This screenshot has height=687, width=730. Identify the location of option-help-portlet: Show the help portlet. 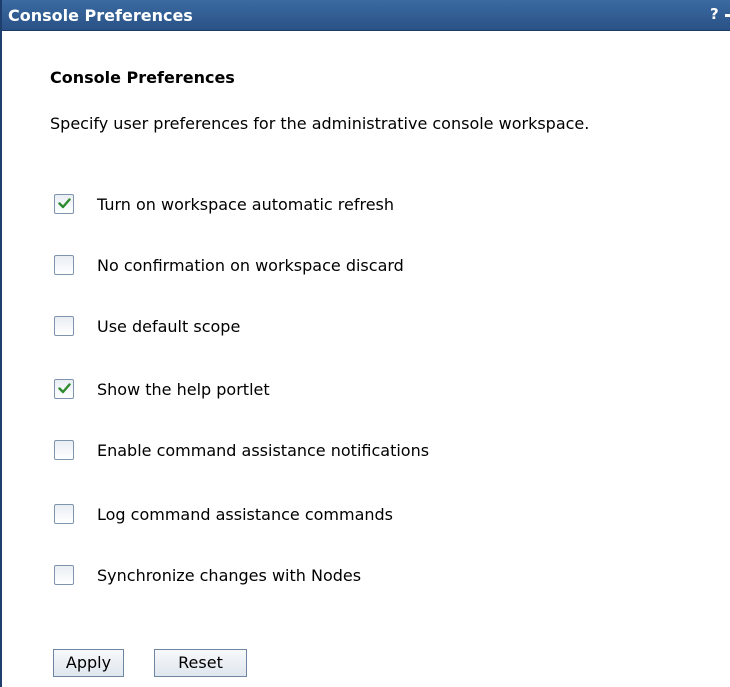
(162, 389).